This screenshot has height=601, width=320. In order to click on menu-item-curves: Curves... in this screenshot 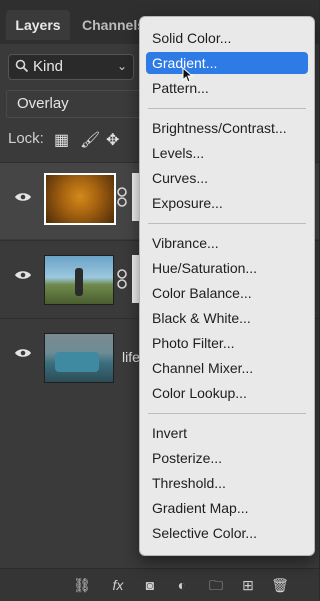, I will do `click(227, 178)`.